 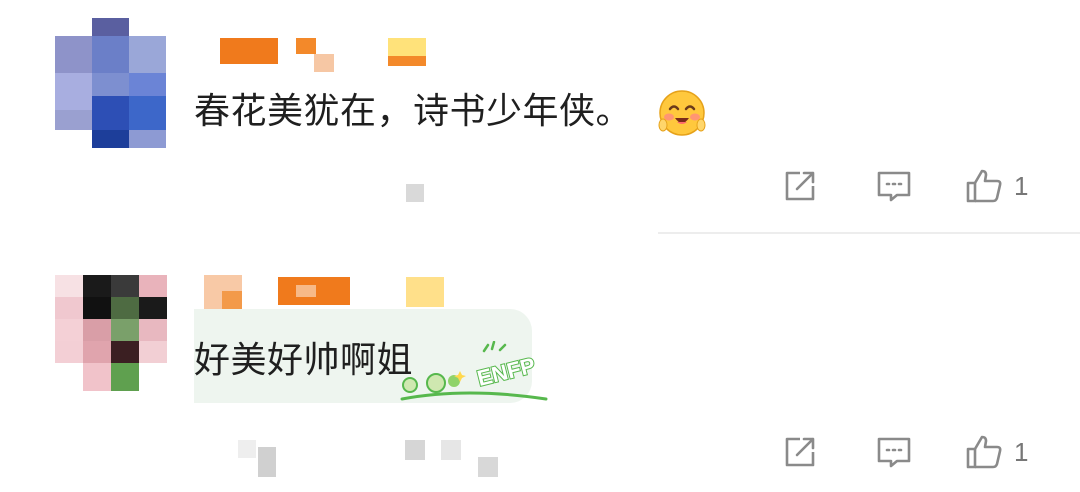 I want to click on comment-text: 春花美犹在，诗书少年侠。, so click(x=450, y=109).